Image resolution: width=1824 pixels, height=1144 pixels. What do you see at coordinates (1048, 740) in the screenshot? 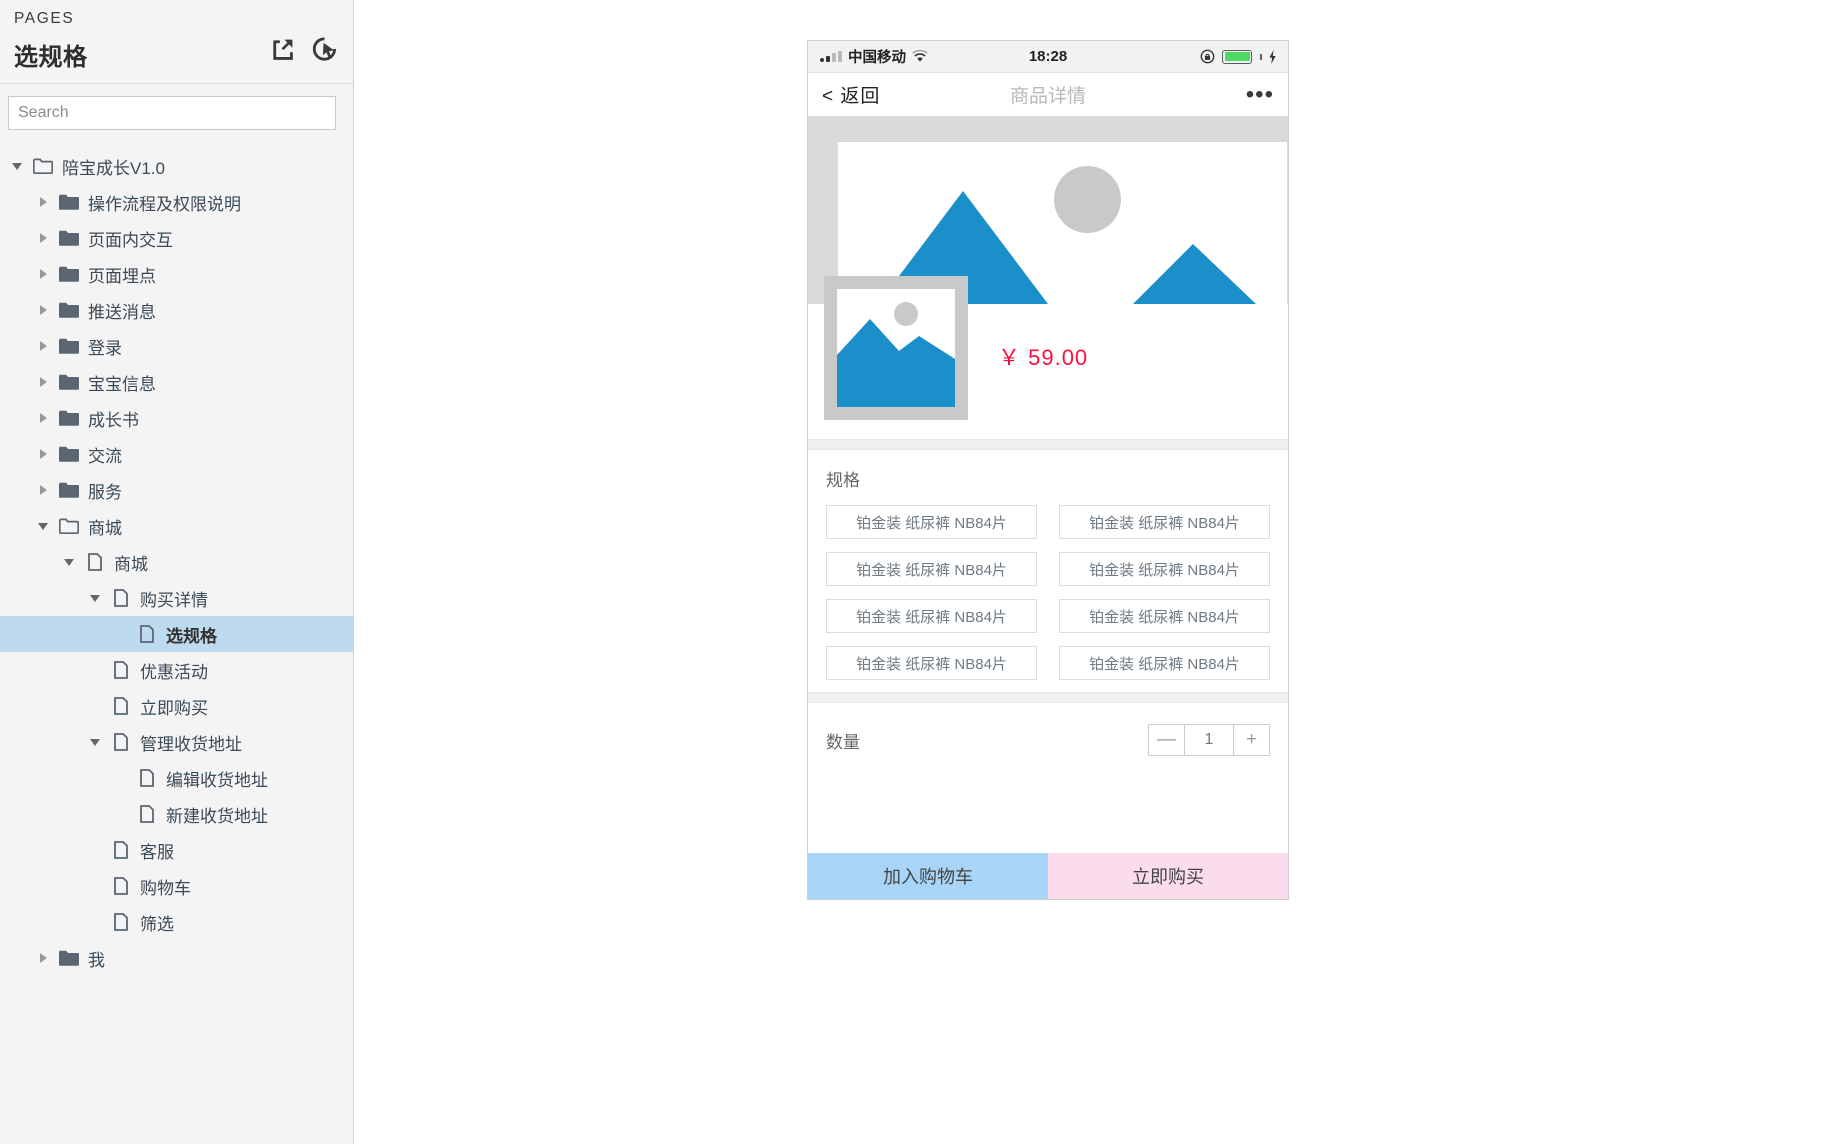
I see `quantity-section: 数量 — 1 +` at bounding box center [1048, 740].